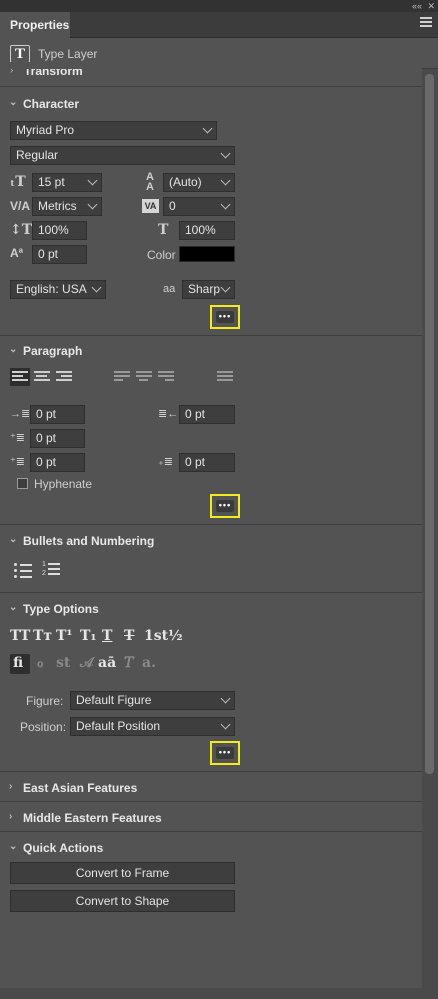 This screenshot has width=438, height=999. Describe the element at coordinates (57, 414) in the screenshot. I see `indent-left-field: 0 pt` at that location.